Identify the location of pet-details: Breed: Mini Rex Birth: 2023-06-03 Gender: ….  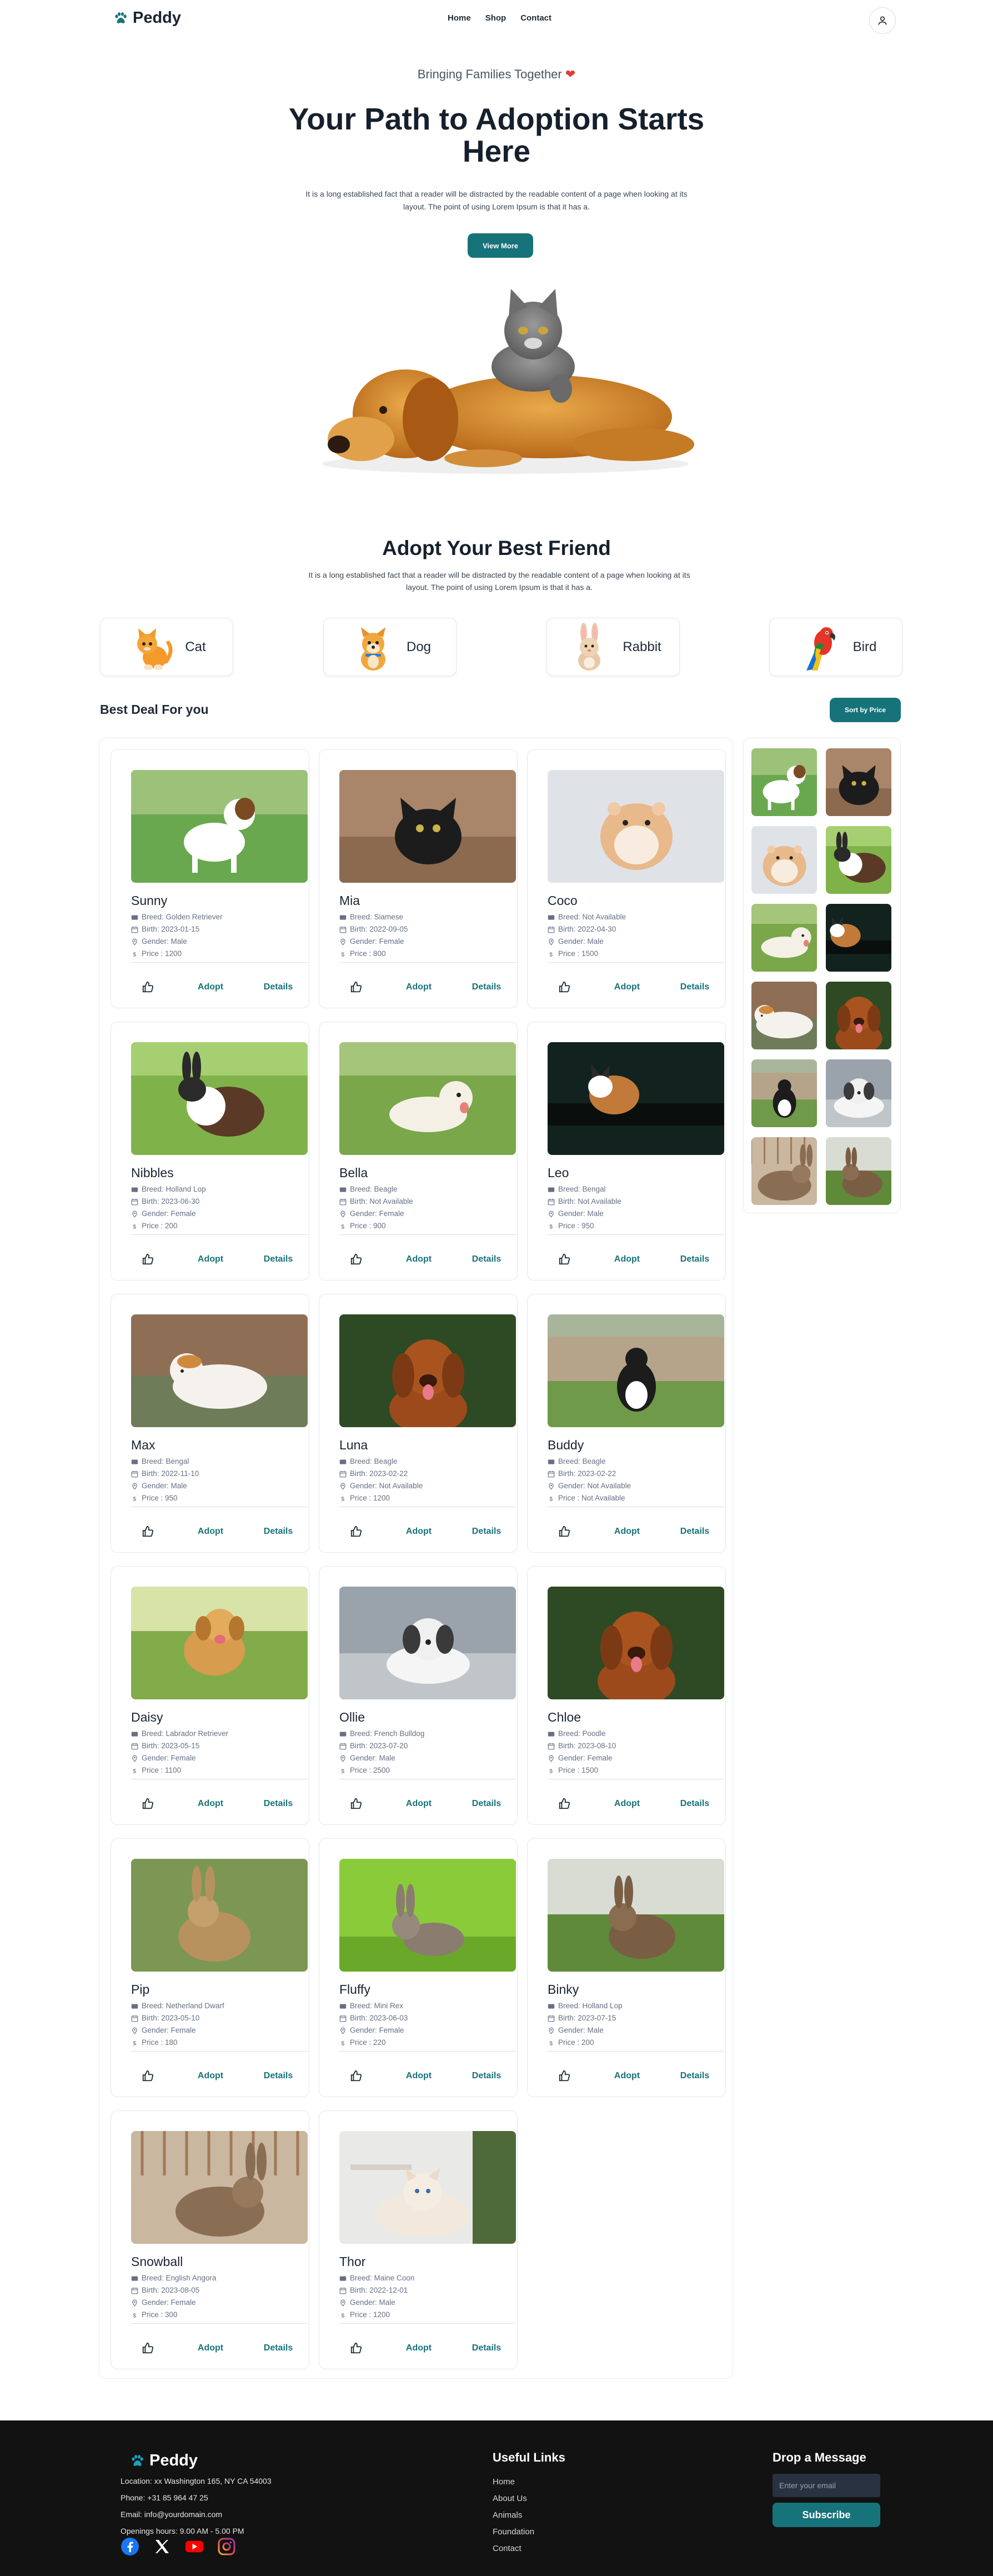
(373, 2024).